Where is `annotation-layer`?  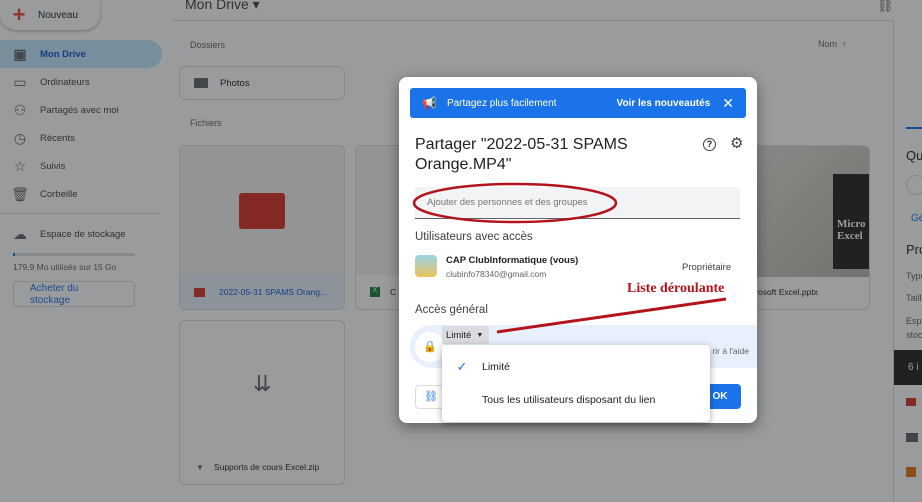
annotation-layer is located at coordinates (569, 258).